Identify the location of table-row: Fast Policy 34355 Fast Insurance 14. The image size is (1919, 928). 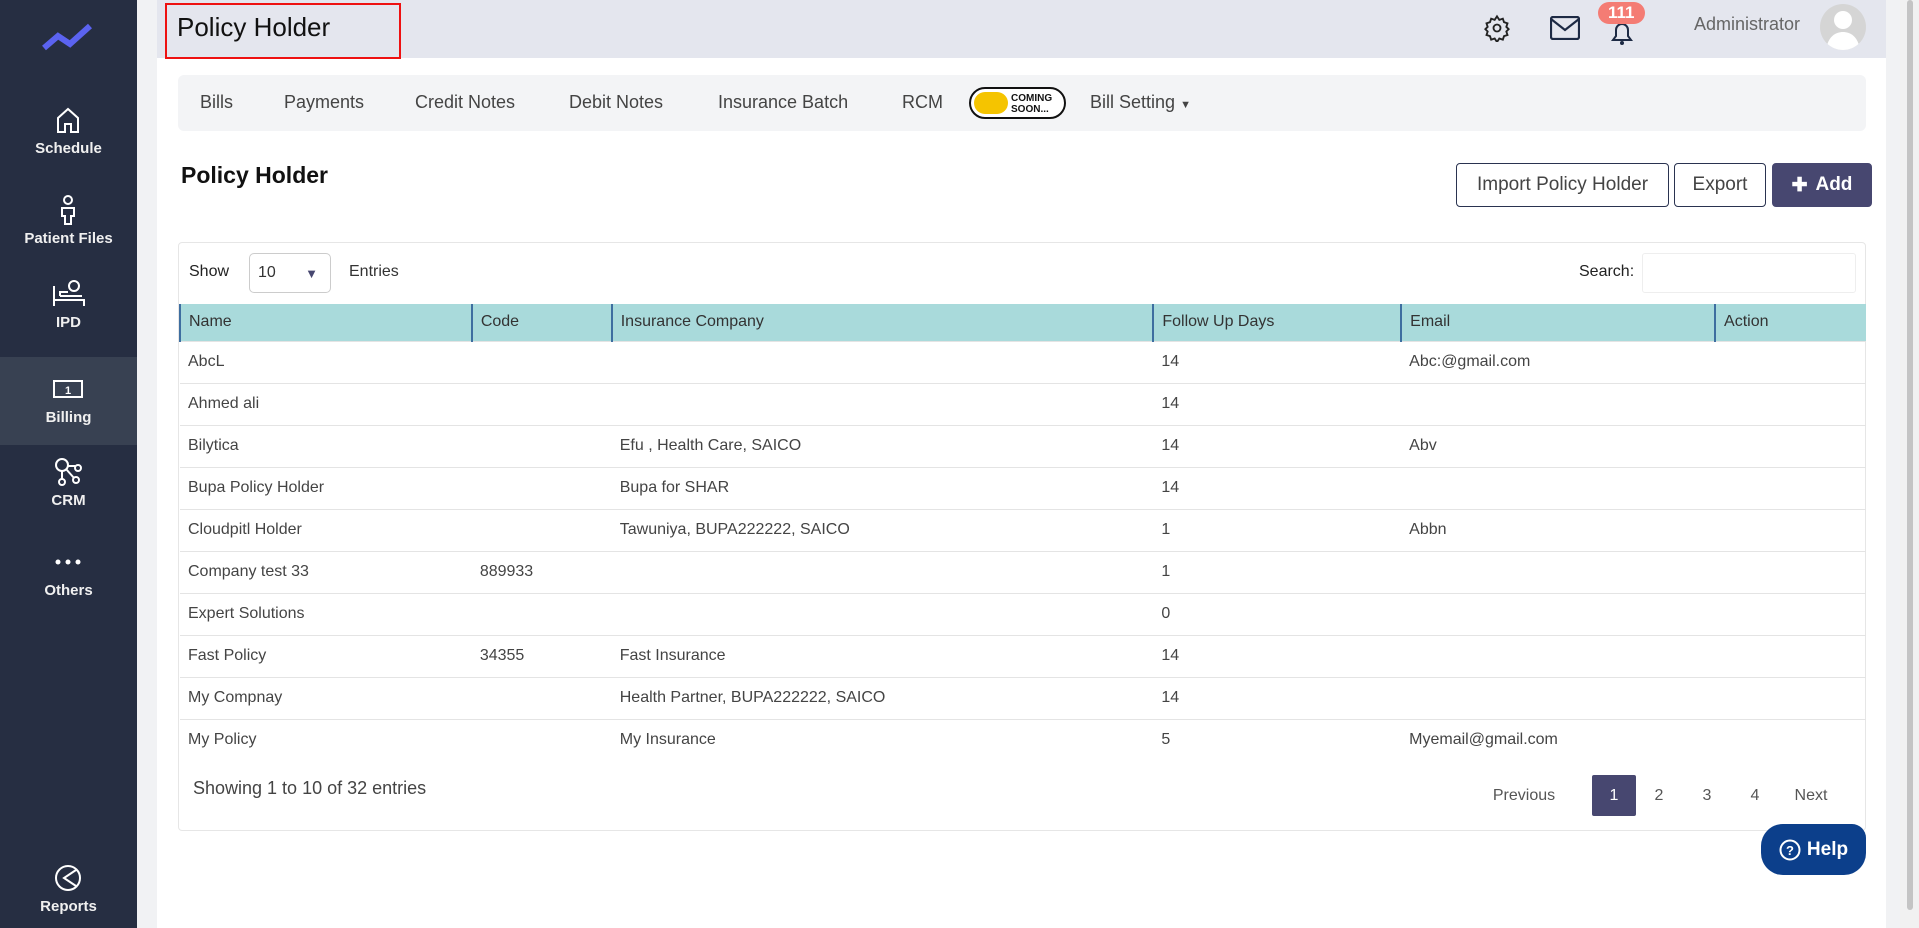
(1023, 655).